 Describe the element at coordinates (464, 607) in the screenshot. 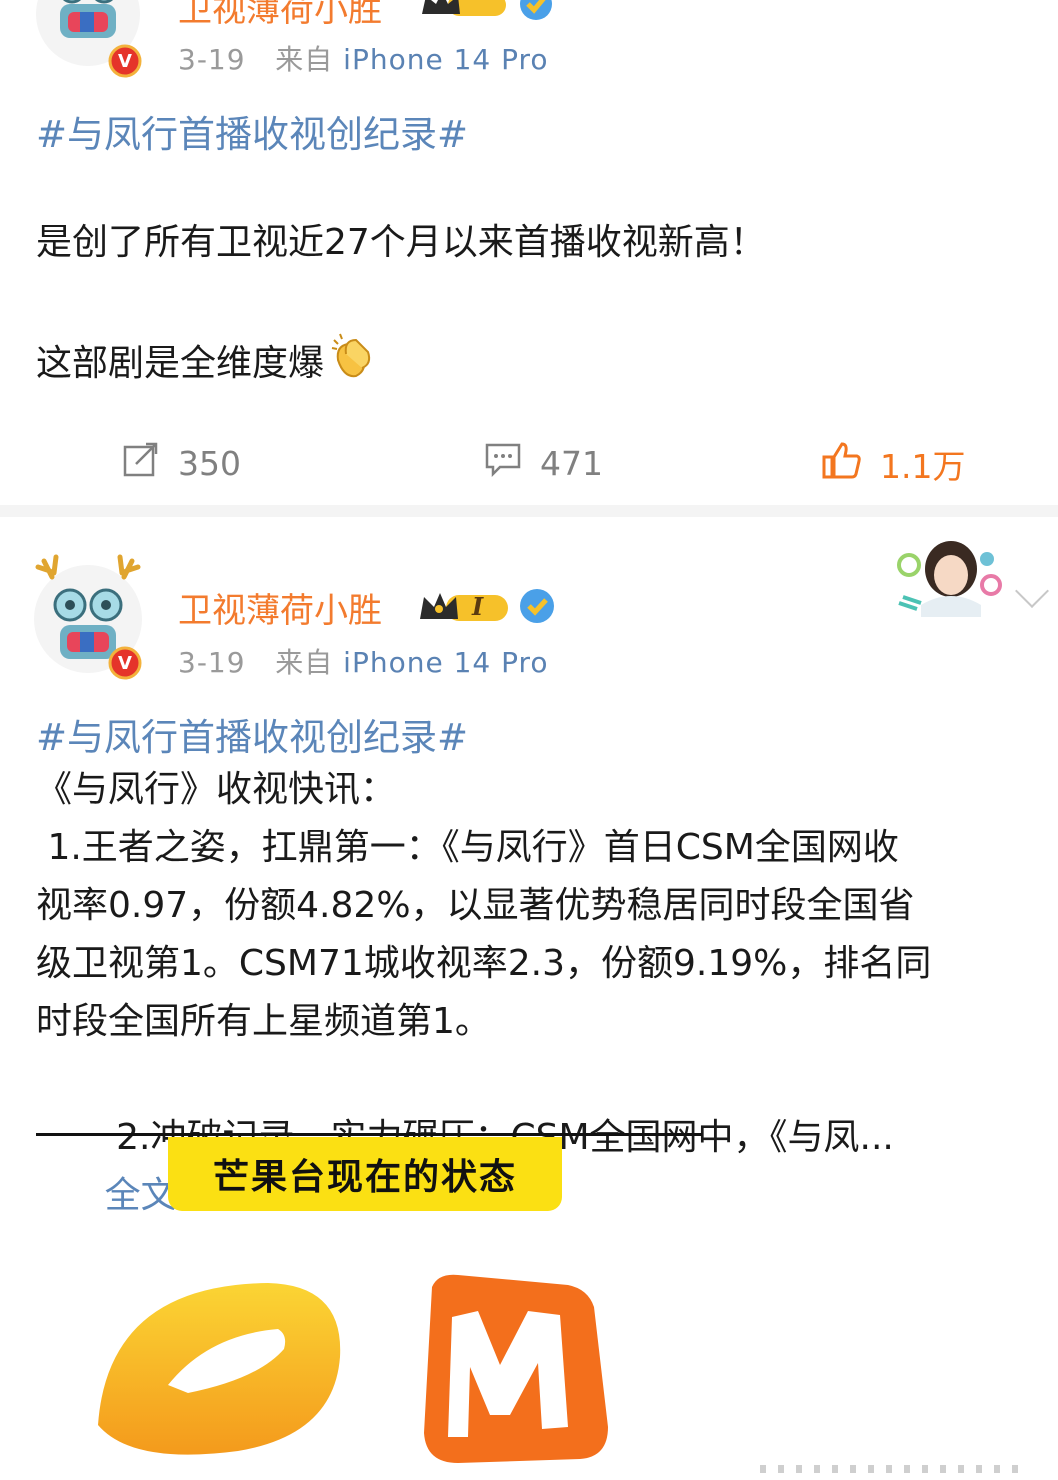

I see `vip-badge-icon: I` at that location.